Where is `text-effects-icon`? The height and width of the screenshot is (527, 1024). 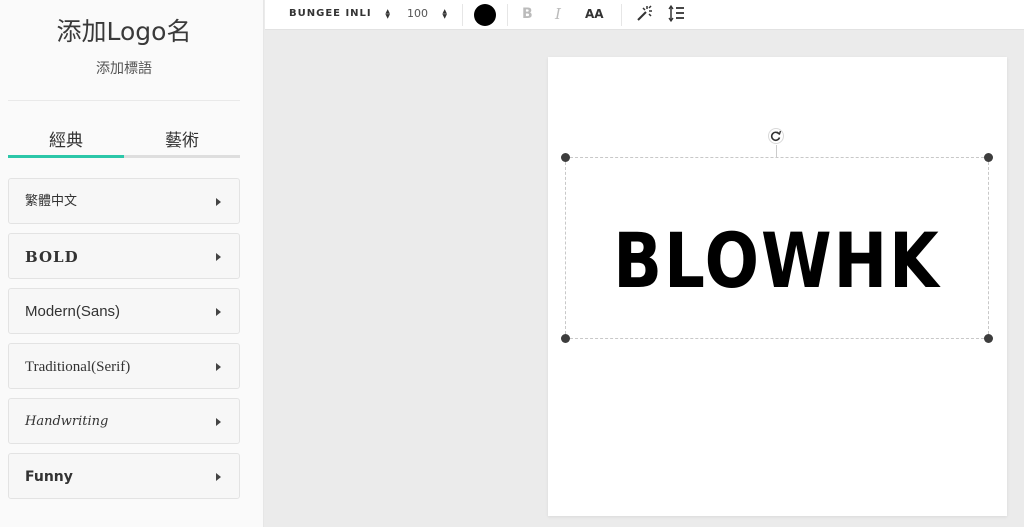 text-effects-icon is located at coordinates (644, 13).